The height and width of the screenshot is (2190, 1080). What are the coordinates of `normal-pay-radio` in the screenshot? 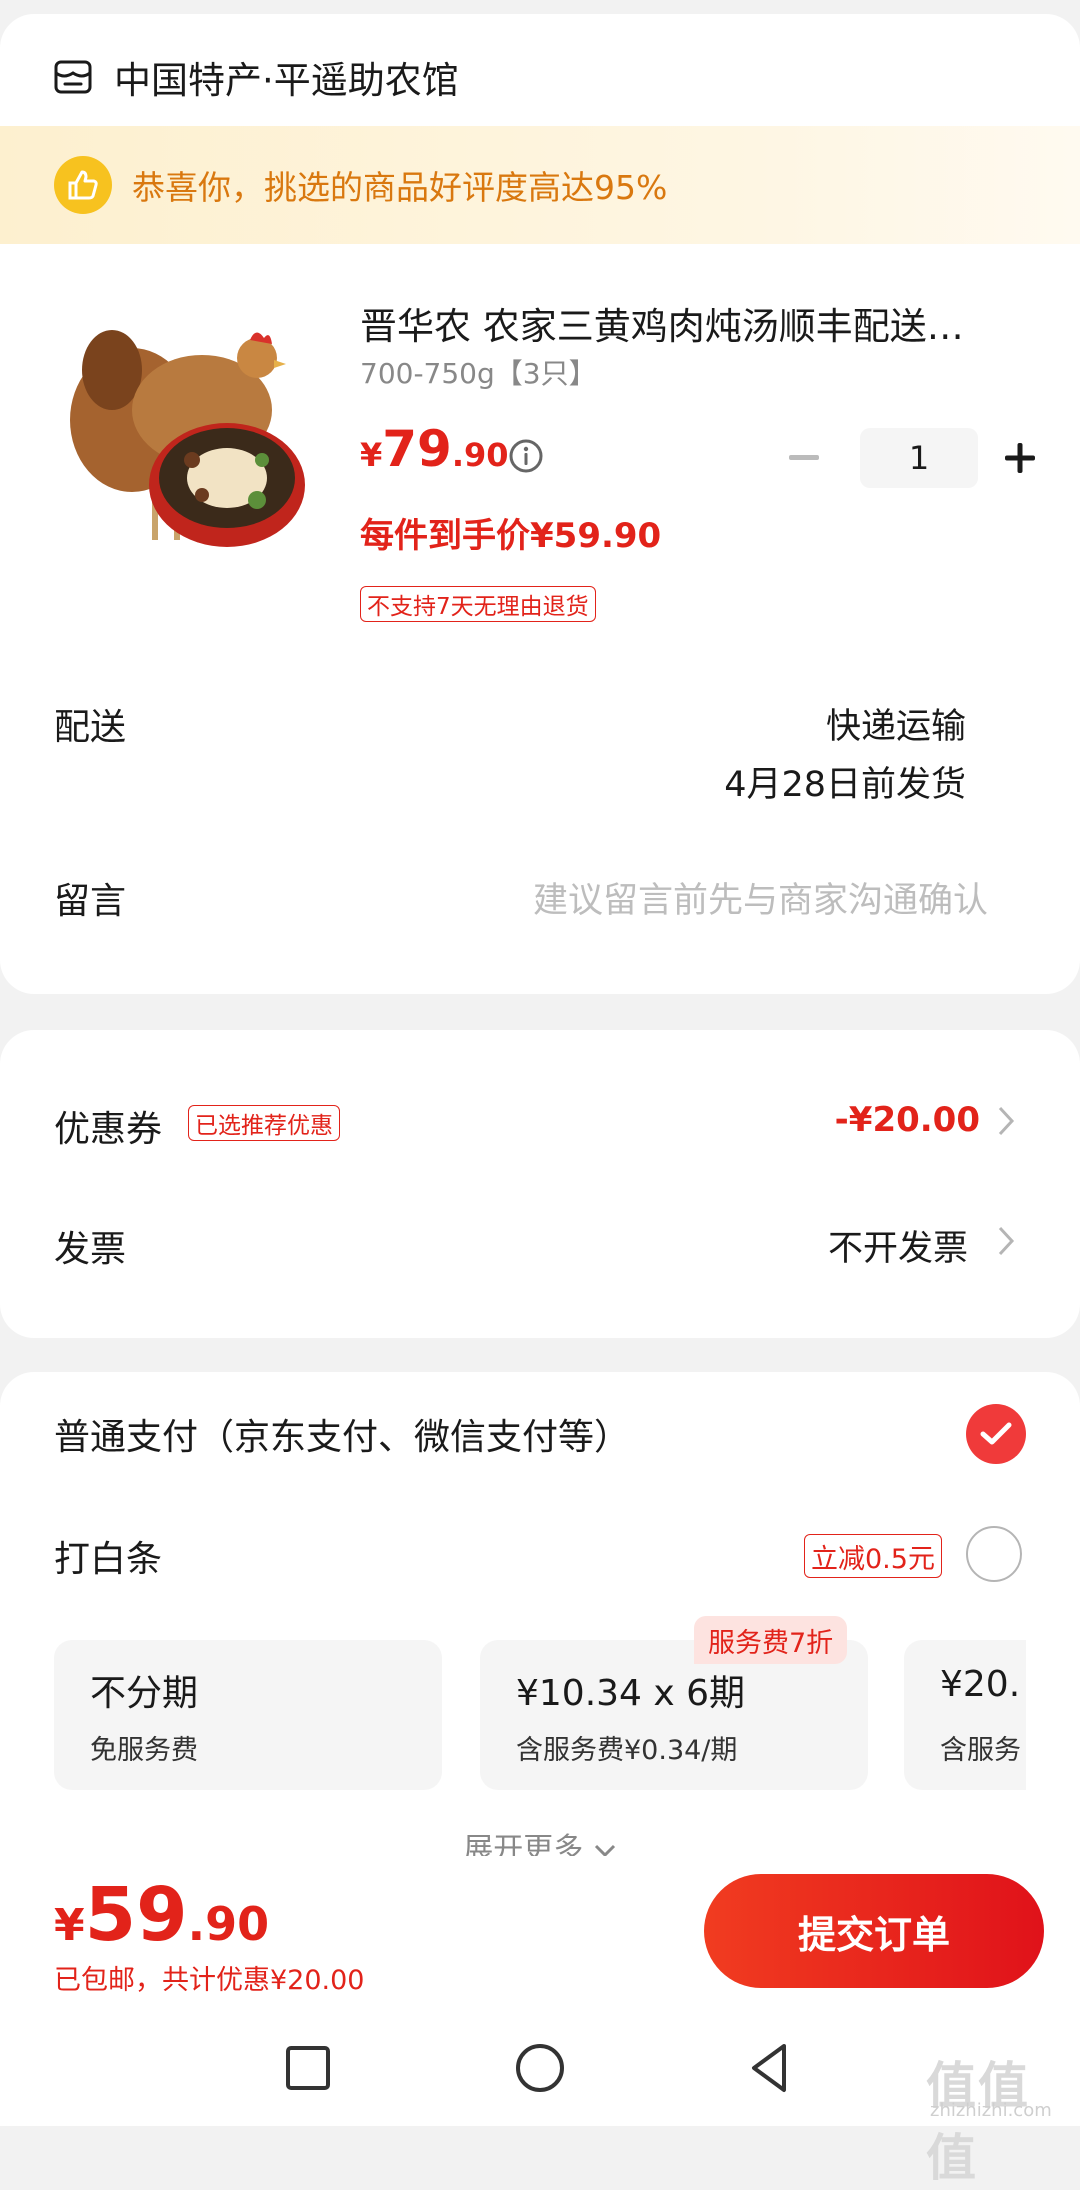 It's located at (996, 1434).